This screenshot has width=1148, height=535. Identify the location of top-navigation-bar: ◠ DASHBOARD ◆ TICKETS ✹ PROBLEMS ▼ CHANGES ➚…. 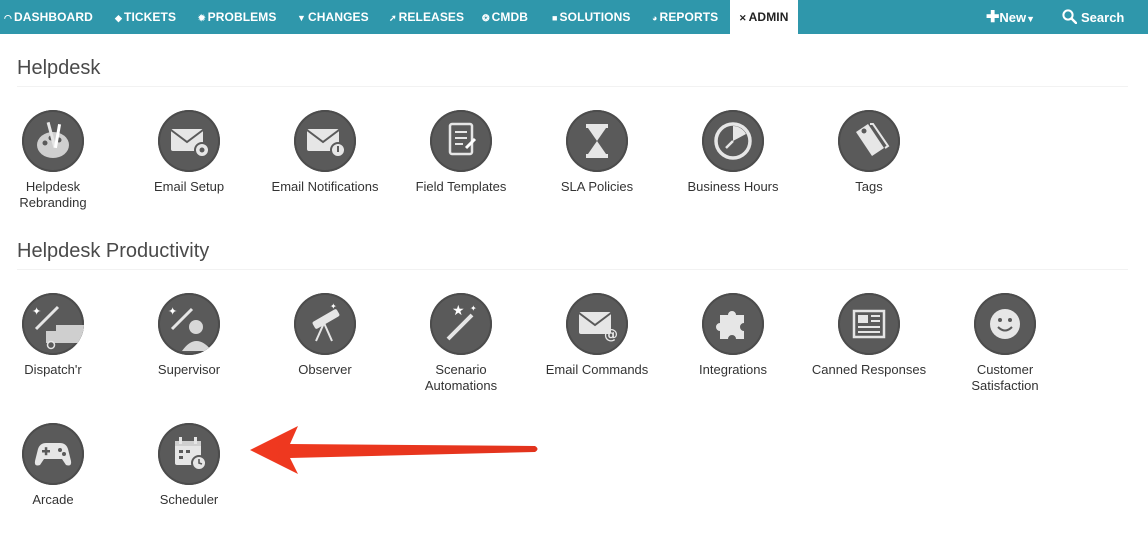
(574, 17).